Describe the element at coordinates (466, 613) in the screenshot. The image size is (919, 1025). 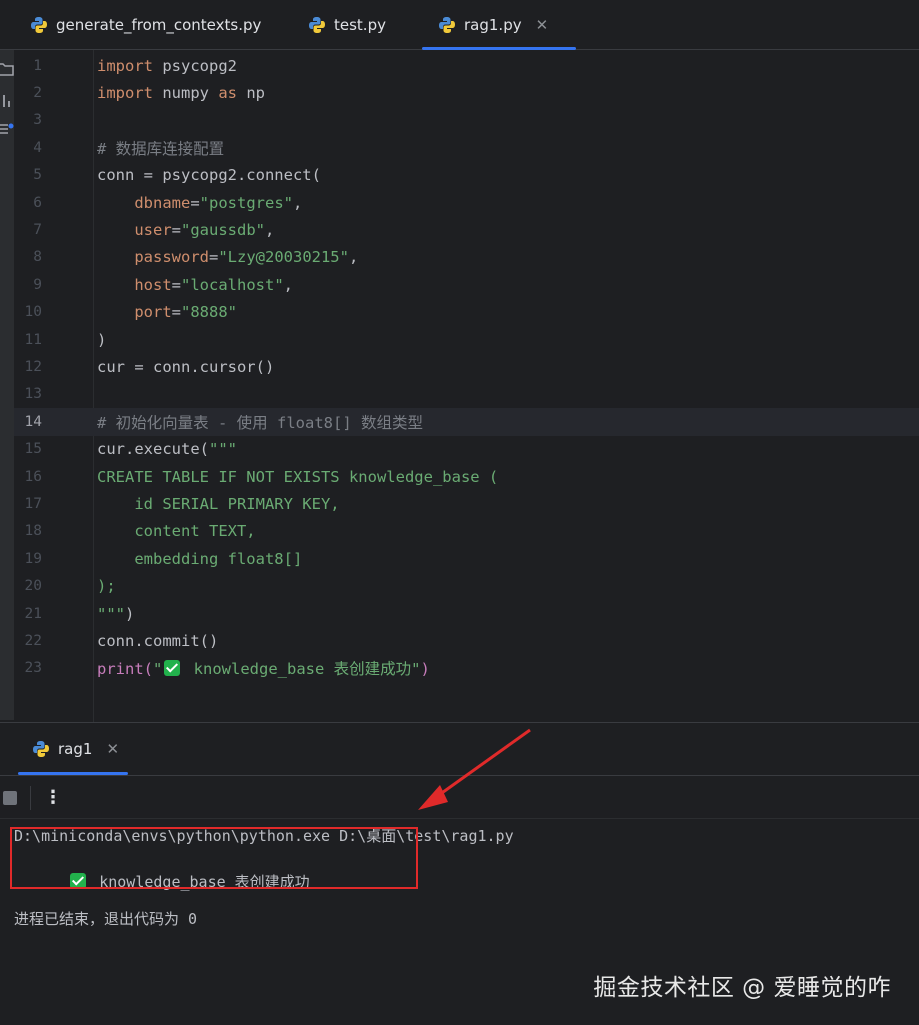
I see `code-line: 21 """)` at that location.